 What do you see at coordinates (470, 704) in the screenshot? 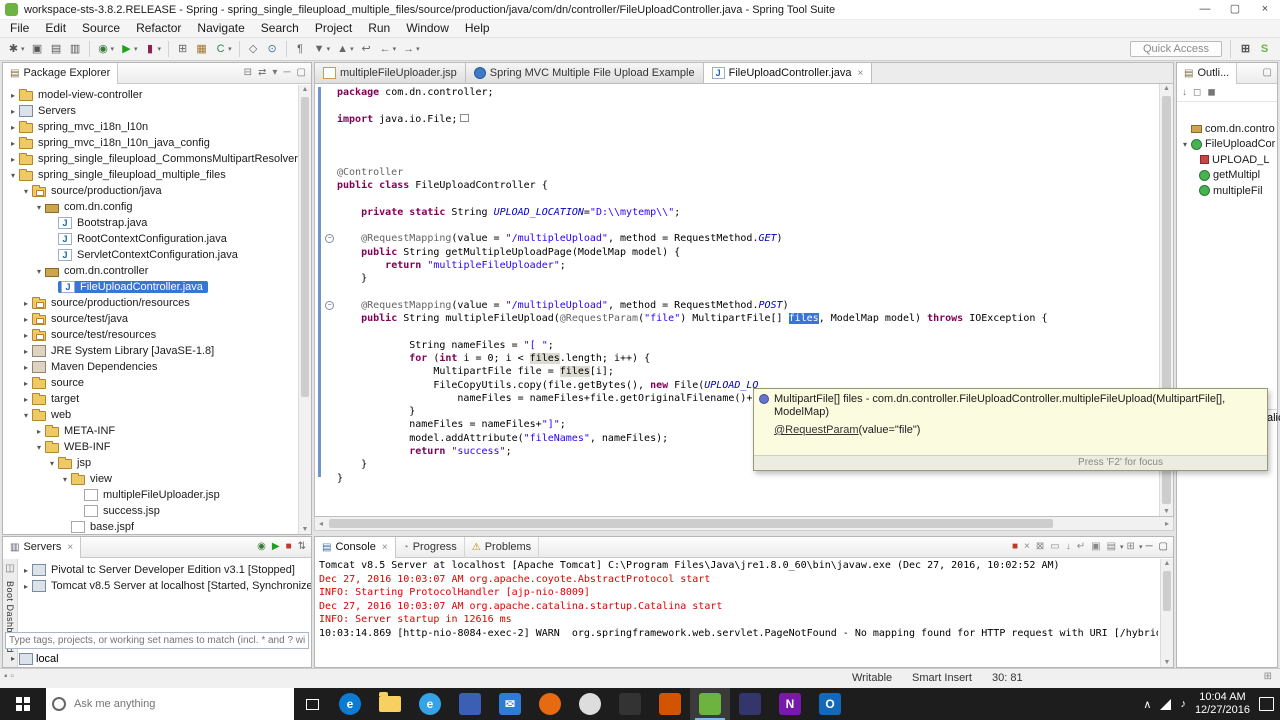
I see `photos-taskbar-button` at bounding box center [470, 704].